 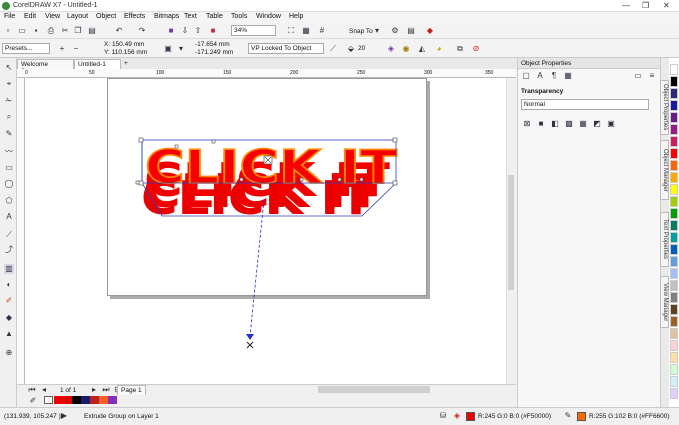 I want to click on tab-text-properties: Text Properties, so click(x=664, y=239).